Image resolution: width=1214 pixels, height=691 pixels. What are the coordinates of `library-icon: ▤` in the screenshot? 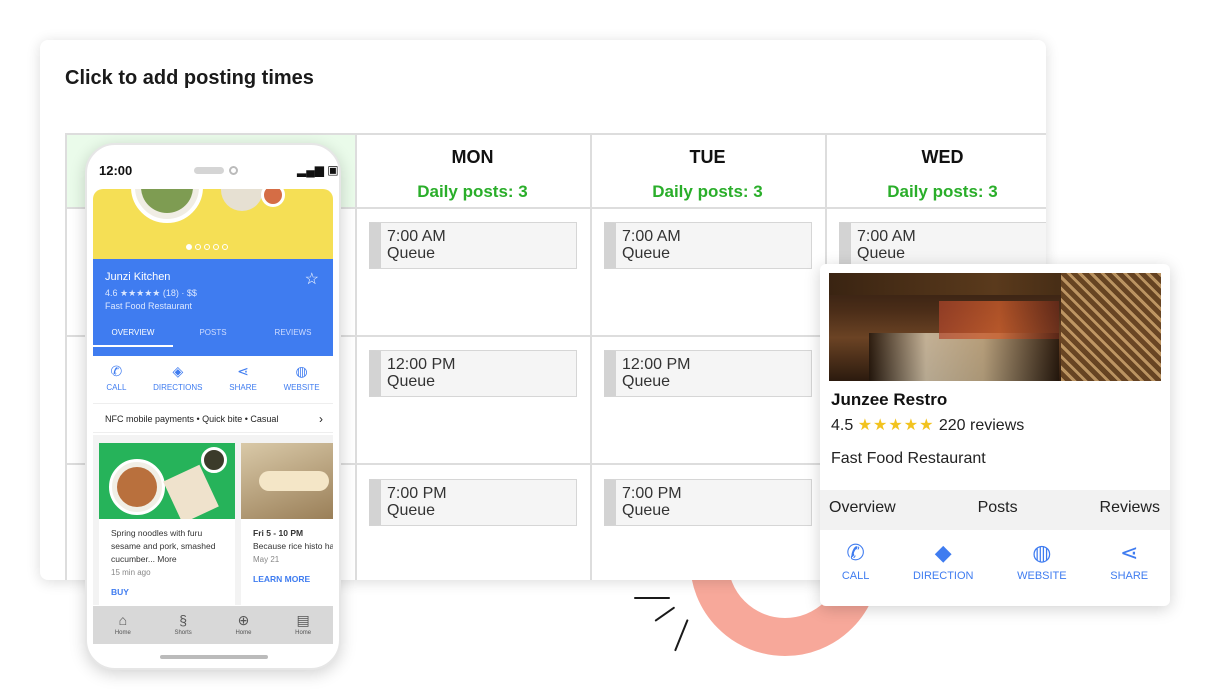 It's located at (303, 620).